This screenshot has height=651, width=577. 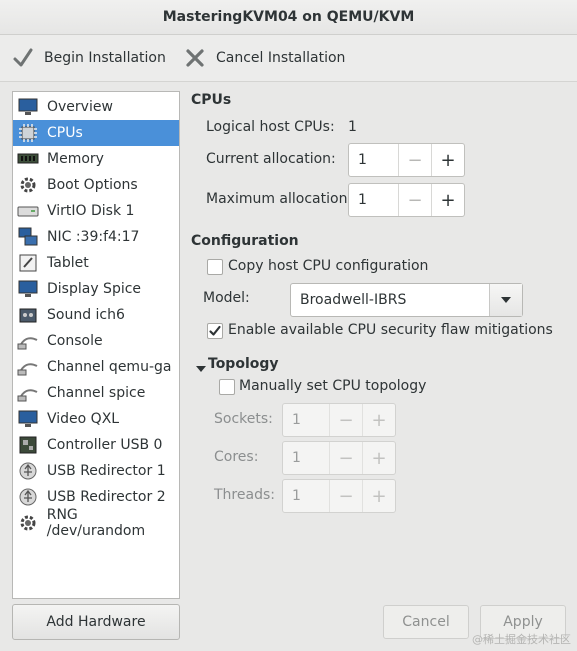 I want to click on topology-expander-icon, so click(x=201, y=369).